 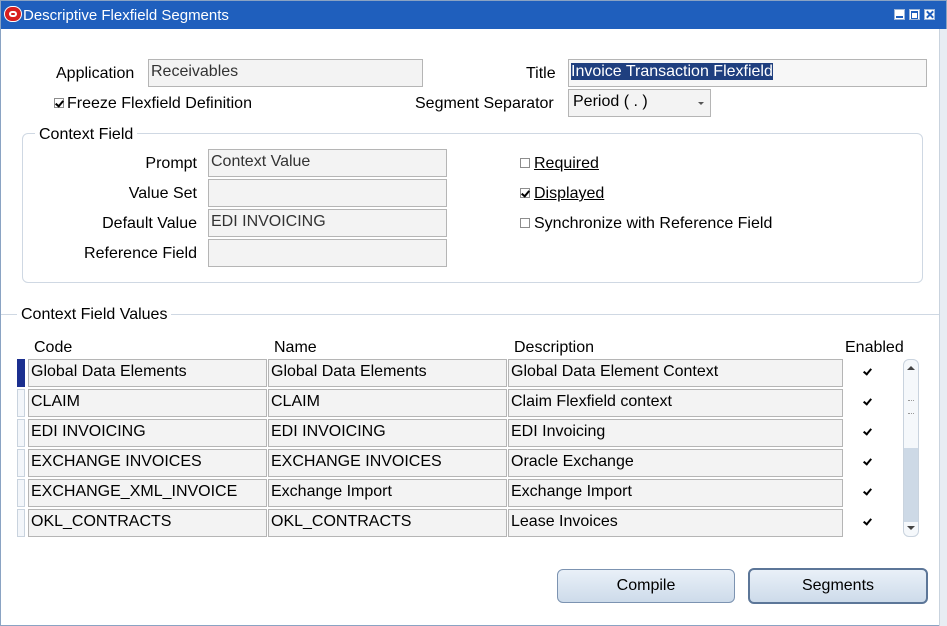 I want to click on value-set-field, so click(x=327, y=193).